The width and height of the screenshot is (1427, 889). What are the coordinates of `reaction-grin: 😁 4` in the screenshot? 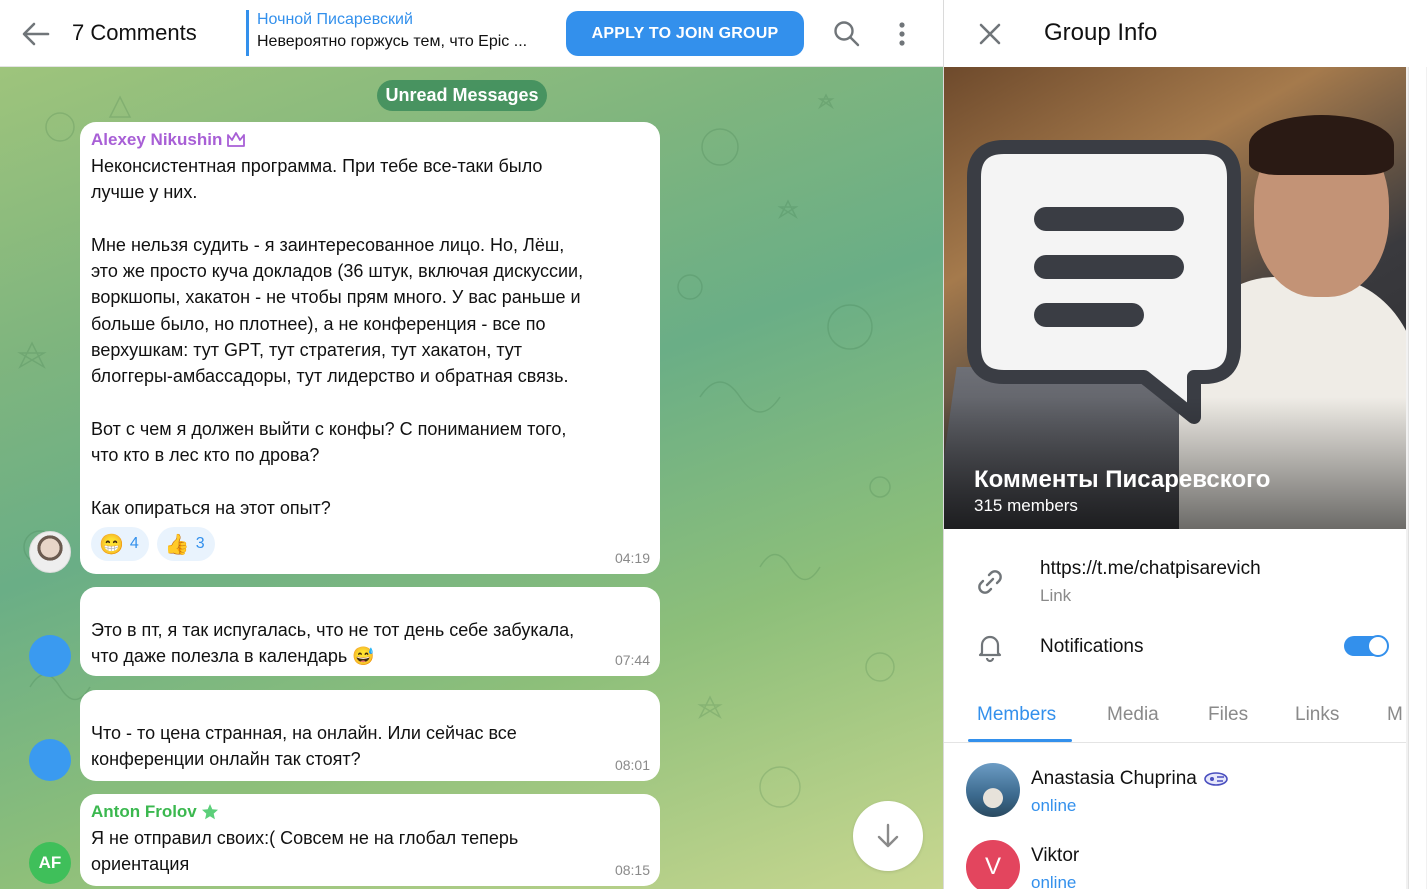 It's located at (120, 544).